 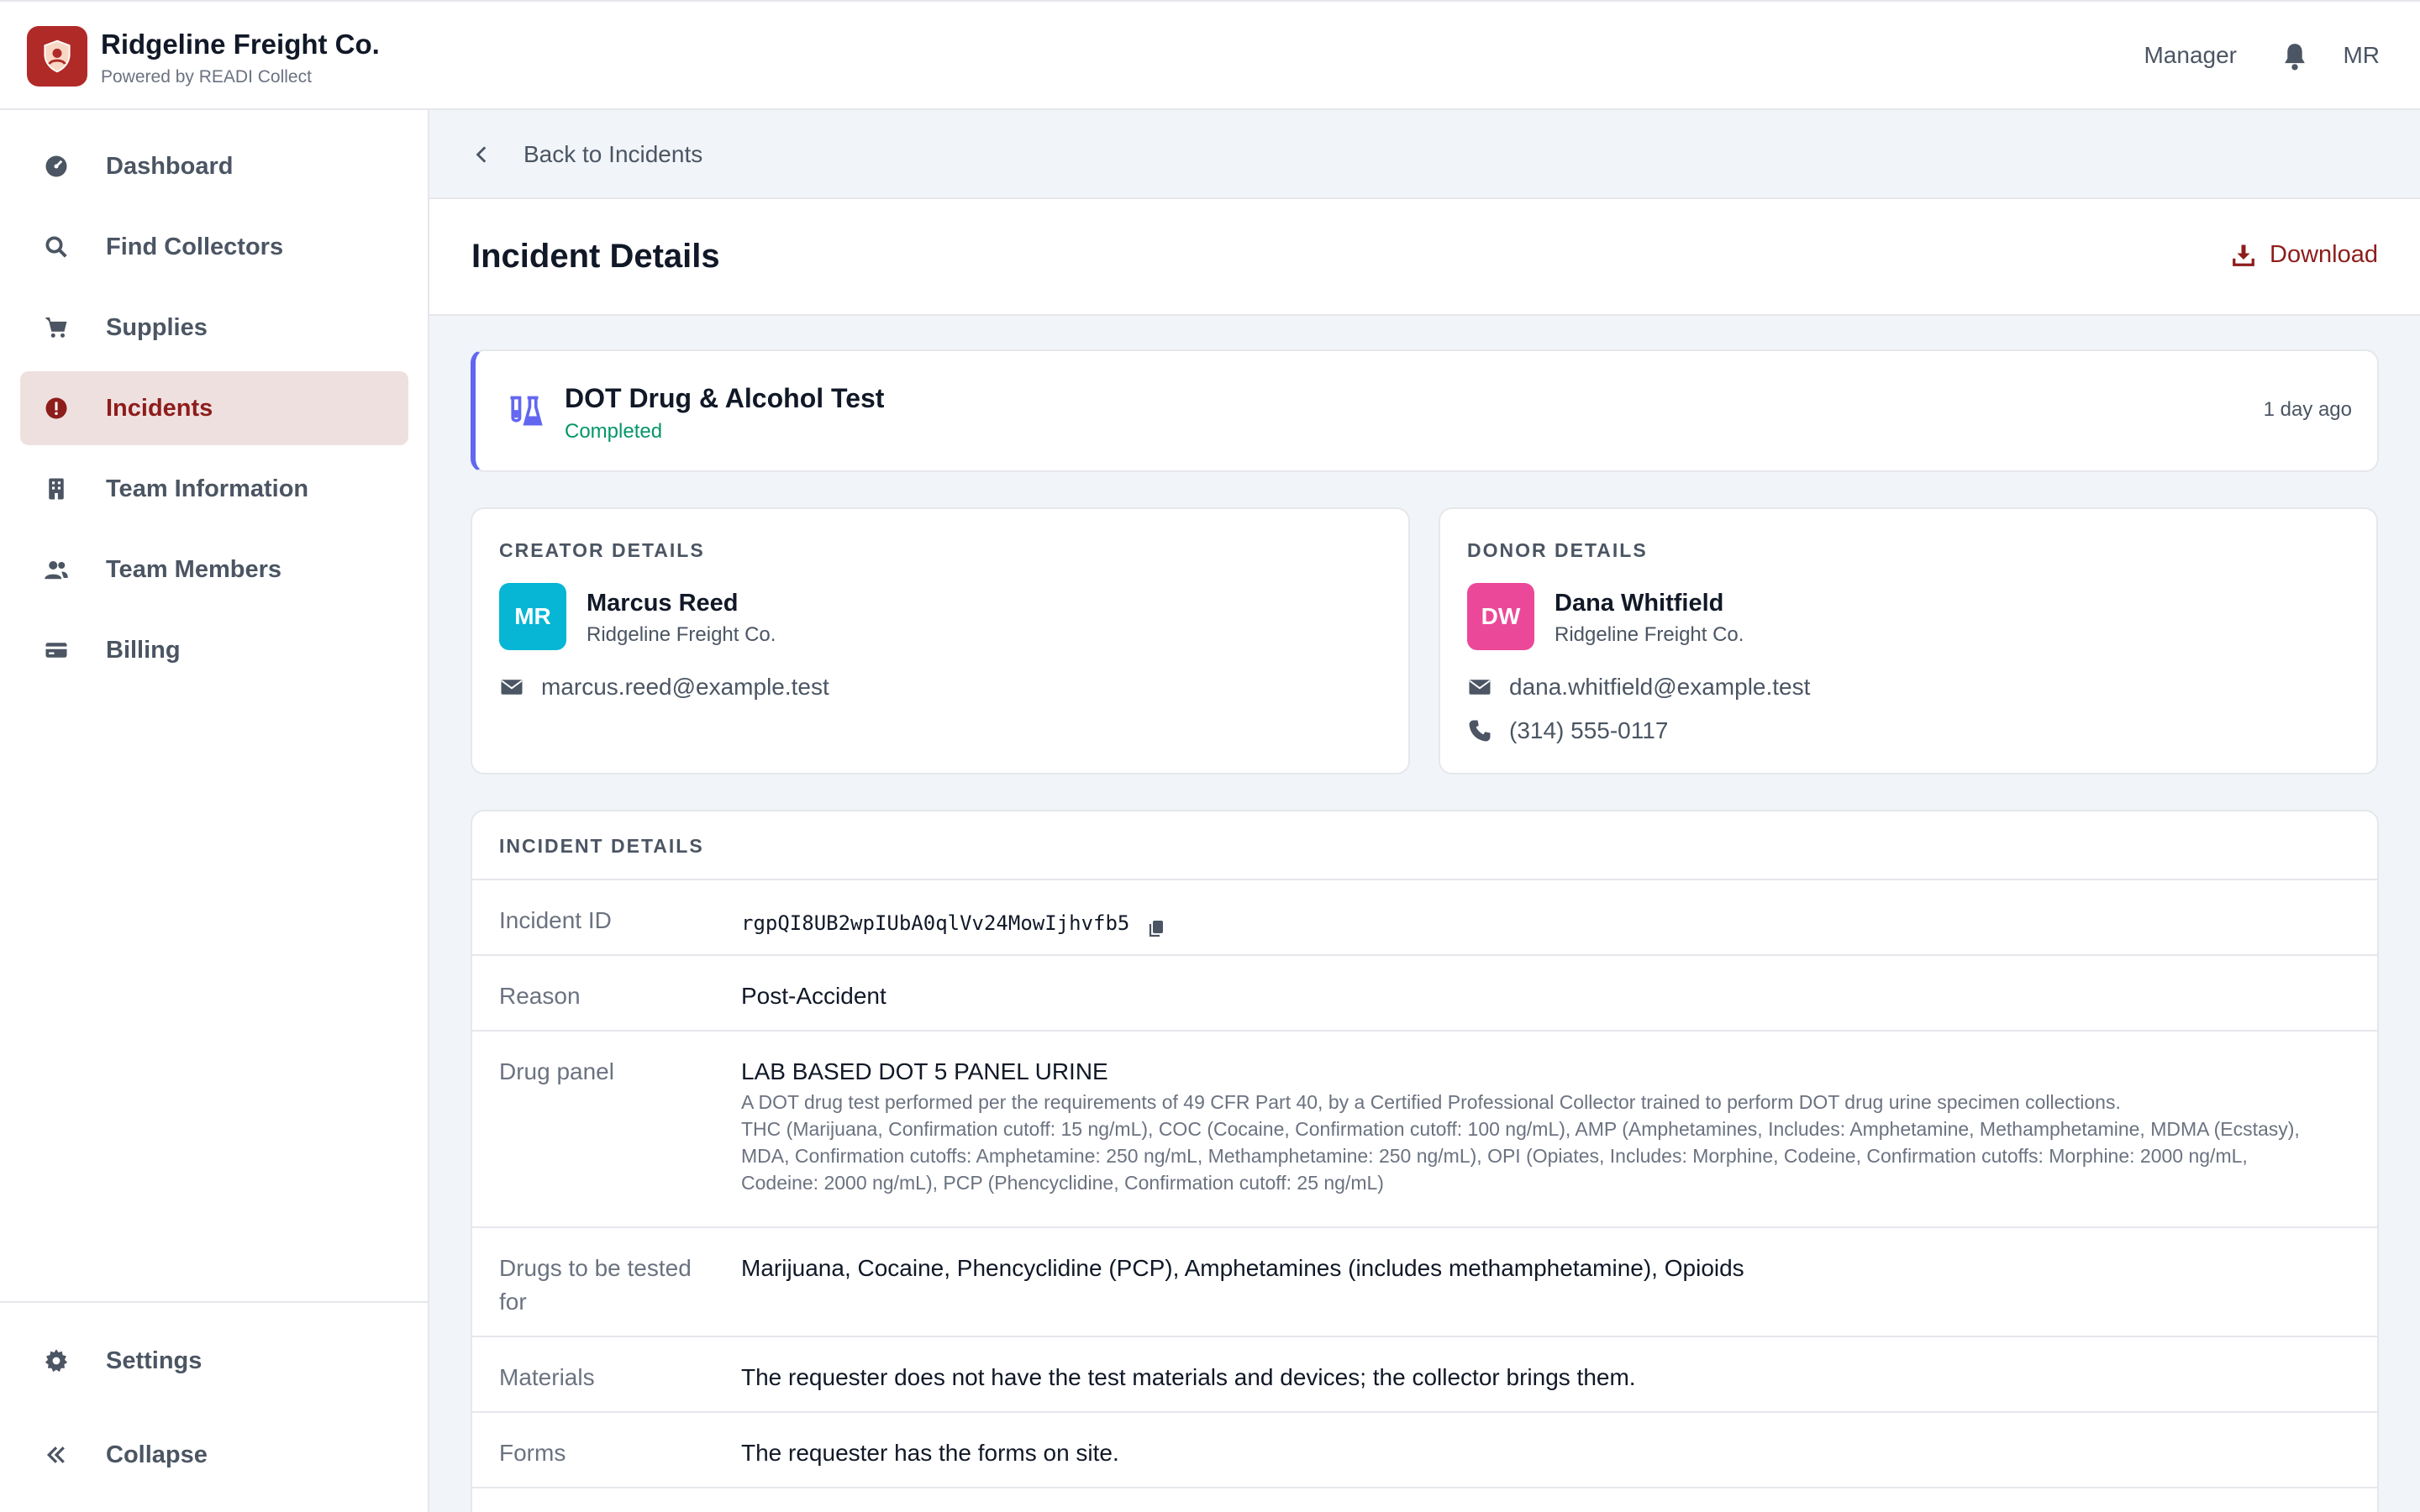 I want to click on copy-icon, so click(x=1156, y=925).